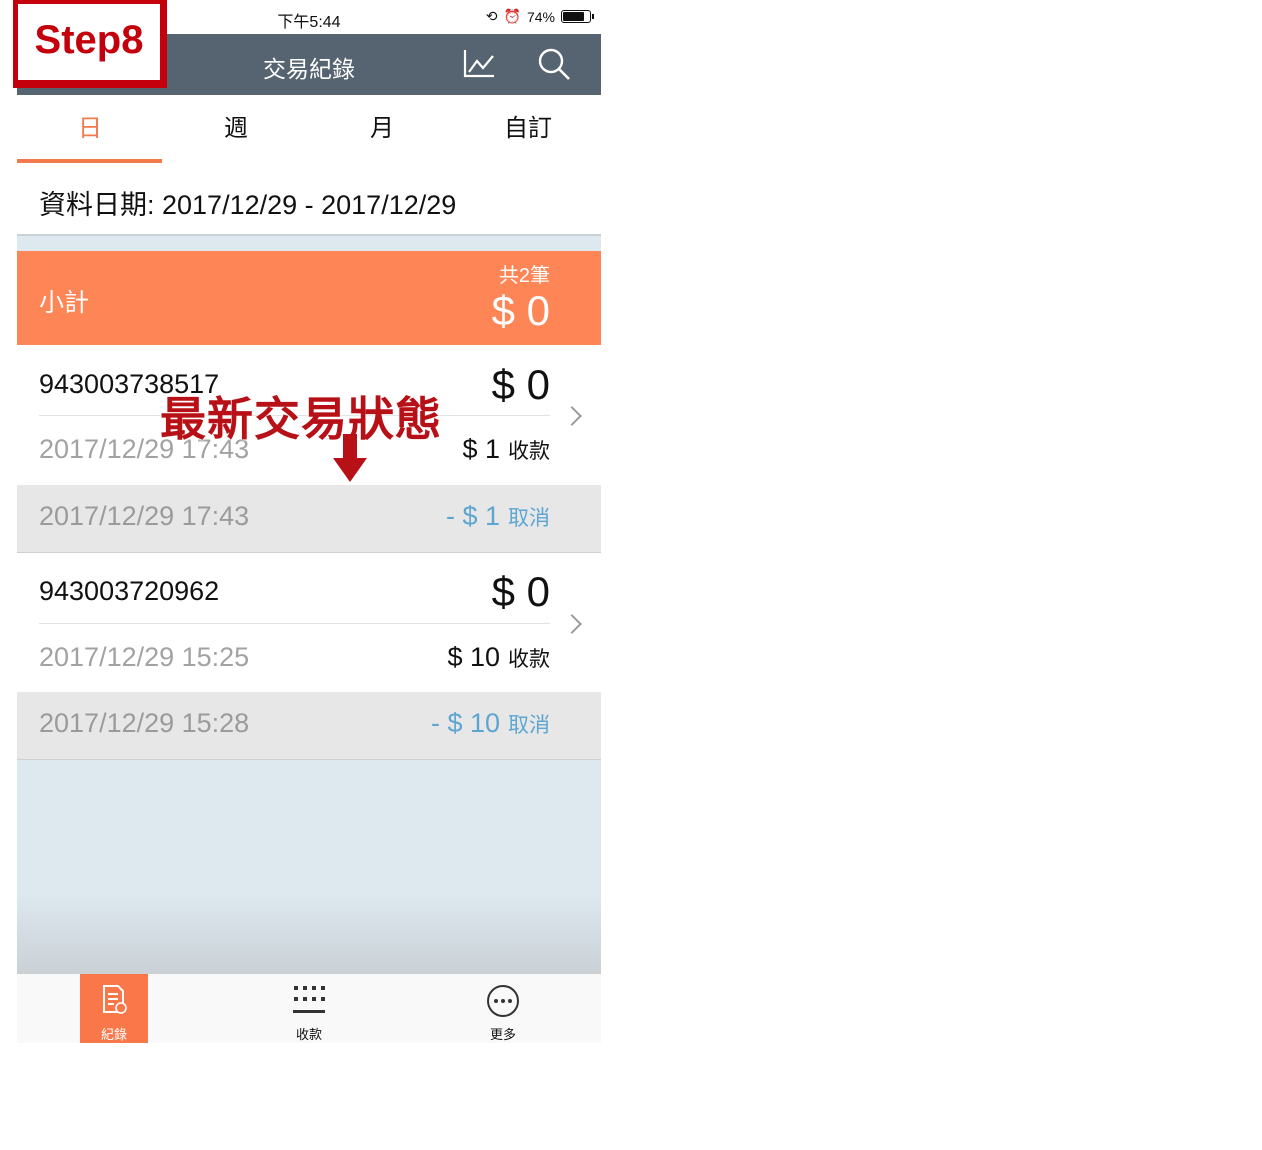 The height and width of the screenshot is (1150, 1262). What do you see at coordinates (308, 1034) in the screenshot?
I see `tab-collect-label: 收款` at bounding box center [308, 1034].